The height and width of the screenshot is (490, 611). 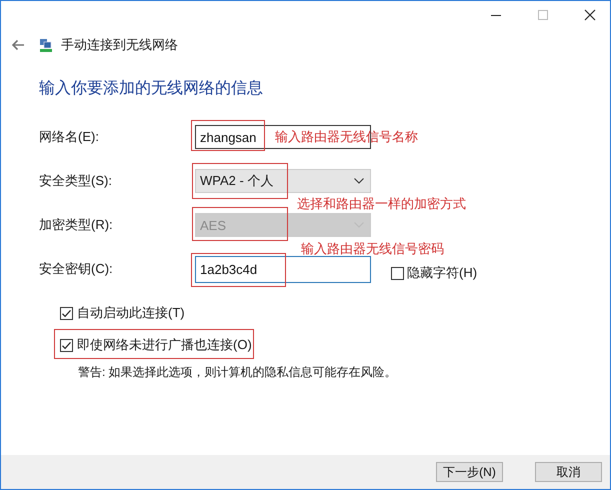 I want to click on dialog-button: 下一步(N), so click(x=469, y=472).